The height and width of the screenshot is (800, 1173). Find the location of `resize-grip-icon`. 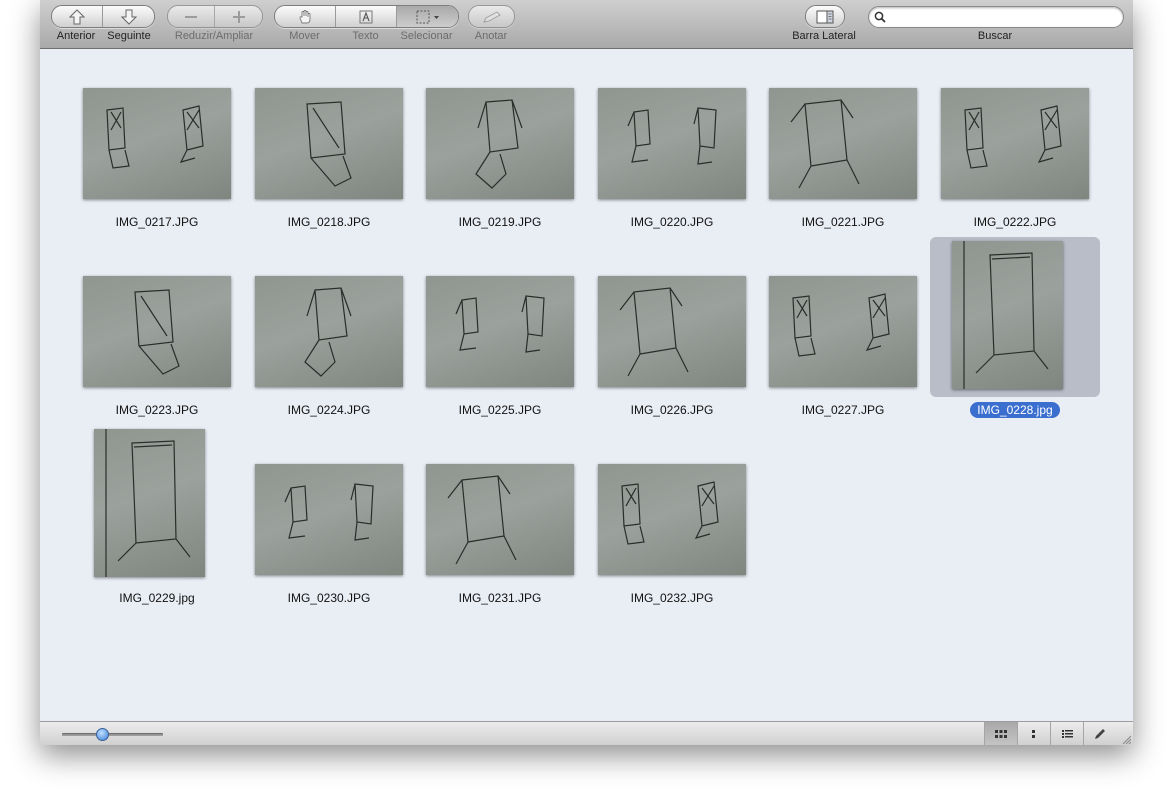

resize-grip-icon is located at coordinates (1126, 739).